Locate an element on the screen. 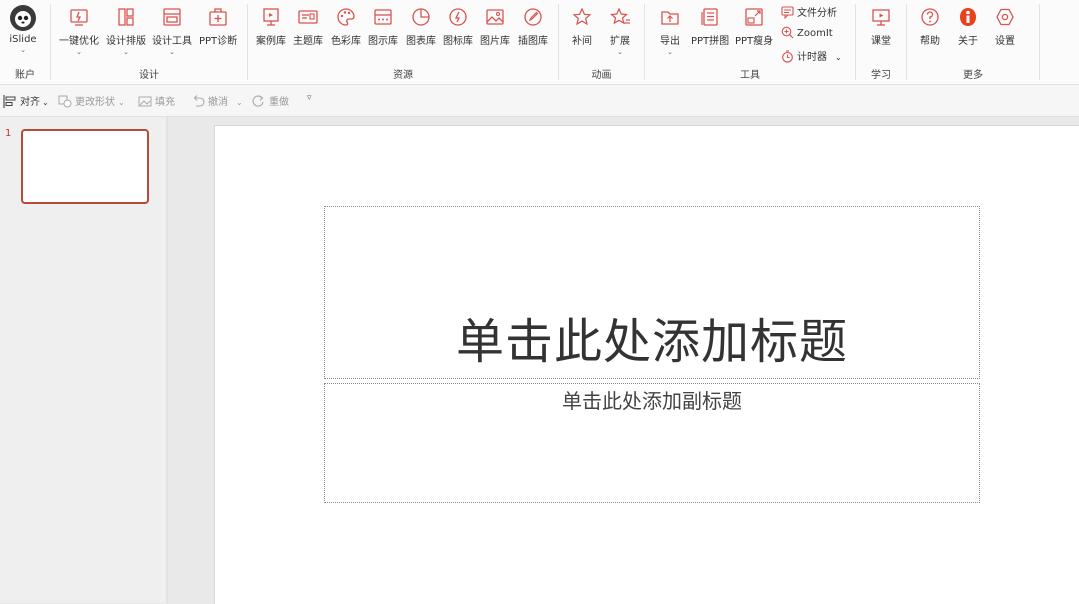 This screenshot has width=1079, height=604. design-layout-button: 设计排版 ⌄ is located at coordinates (126, 31).